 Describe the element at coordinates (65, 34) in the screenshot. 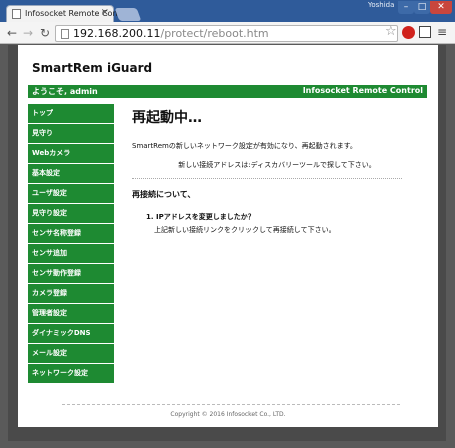

I see `page-icon` at that location.